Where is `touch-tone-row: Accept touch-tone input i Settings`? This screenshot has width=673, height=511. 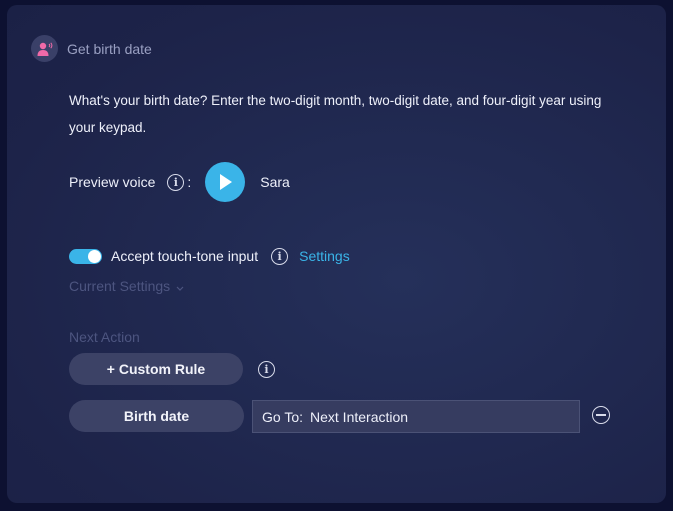 touch-tone-row: Accept touch-tone input i Settings is located at coordinates (209, 256).